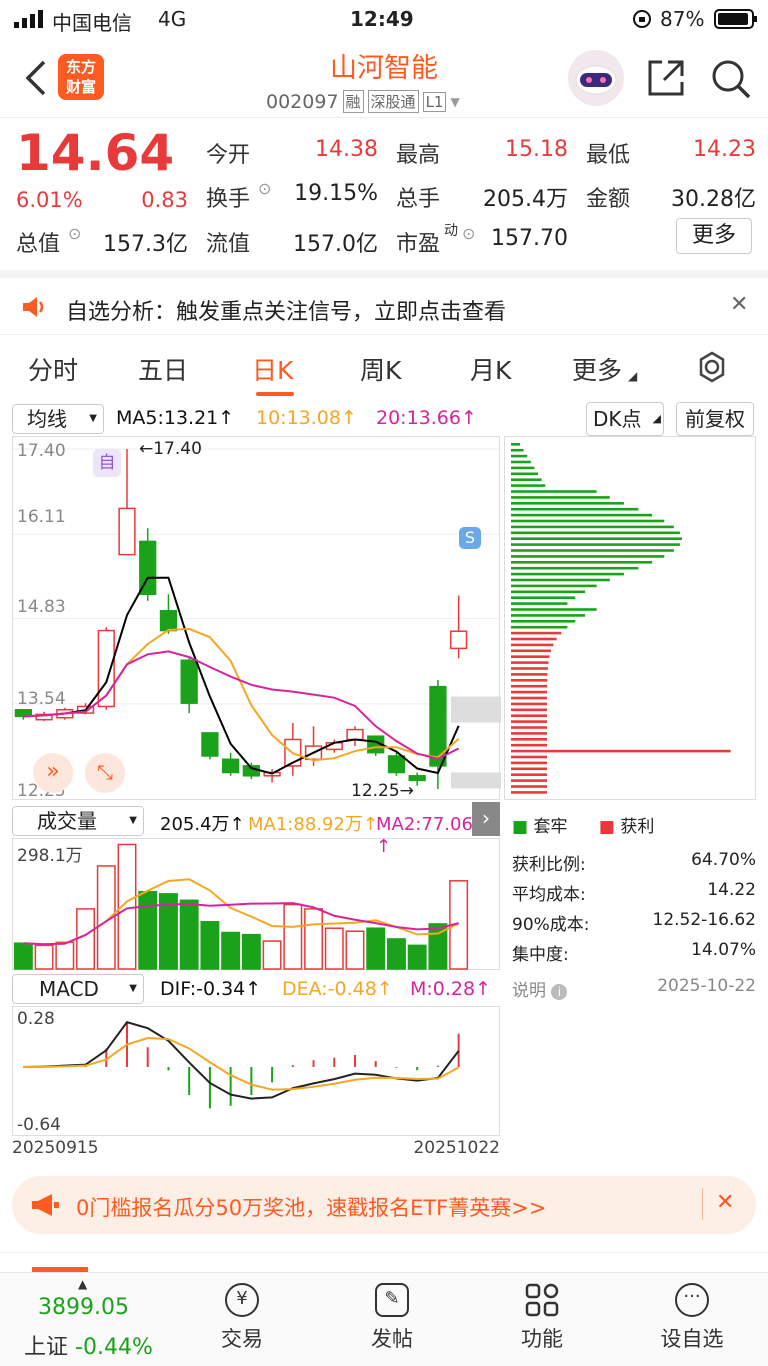 This screenshot has width=768, height=1366. What do you see at coordinates (426, 418) in the screenshot?
I see `ma20-value: 20:13.66↑` at bounding box center [426, 418].